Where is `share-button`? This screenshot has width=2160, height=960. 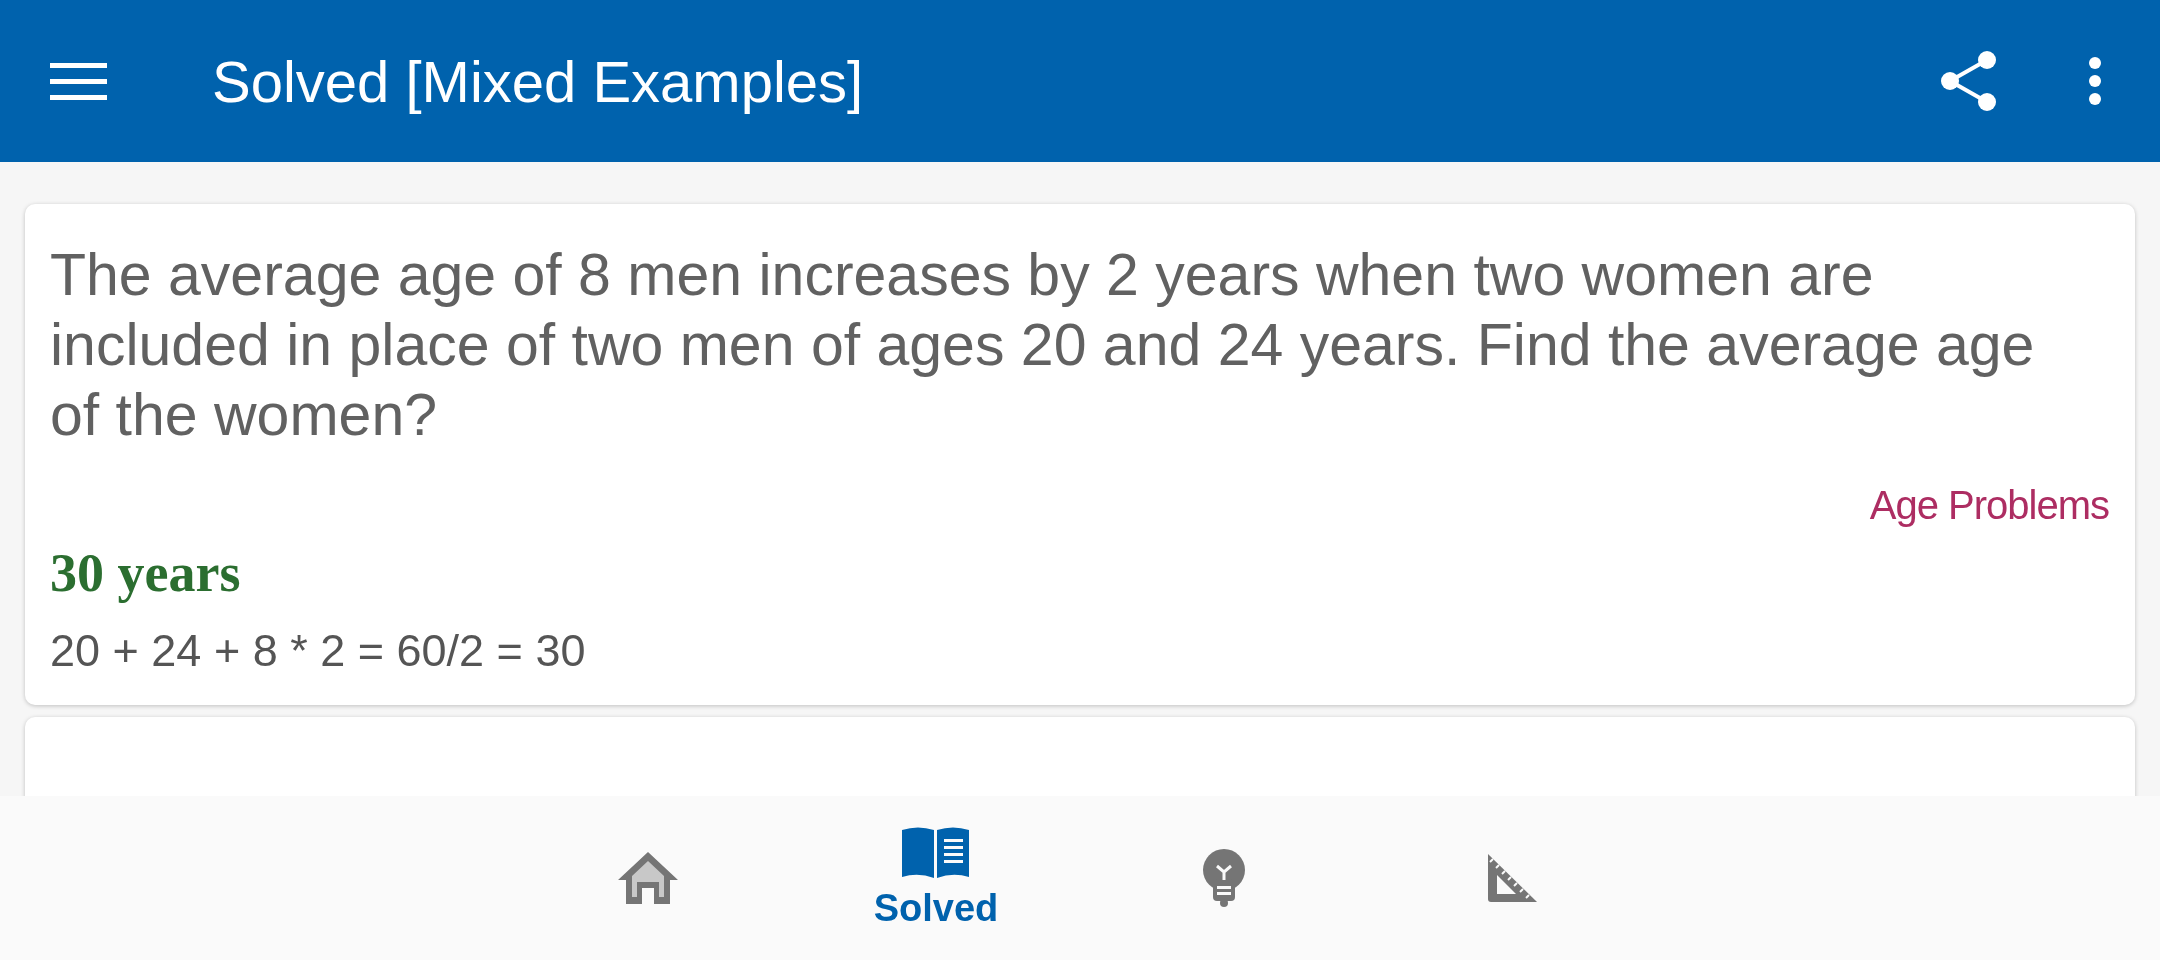 share-button is located at coordinates (1969, 81).